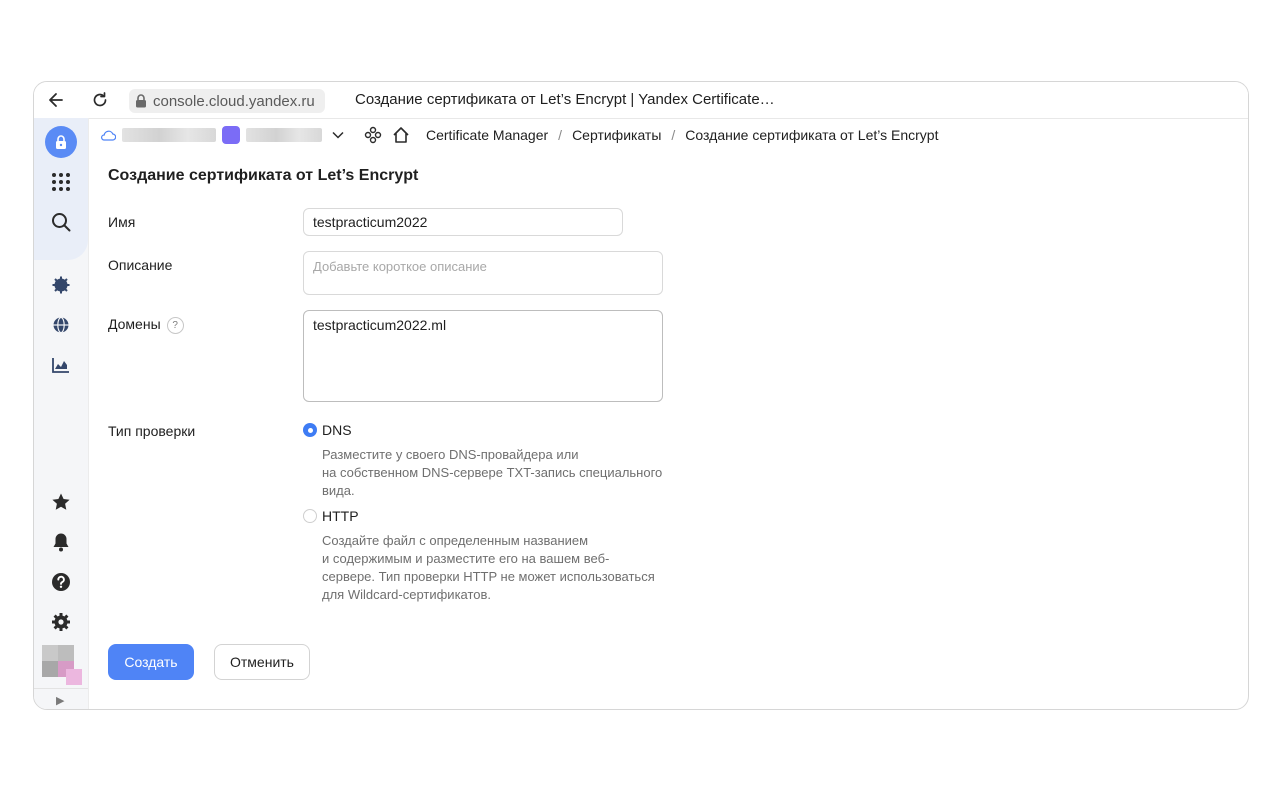 This screenshot has height=790, width=1282. Describe the element at coordinates (338, 135) in the screenshot. I see `chevron-down-icon` at that location.